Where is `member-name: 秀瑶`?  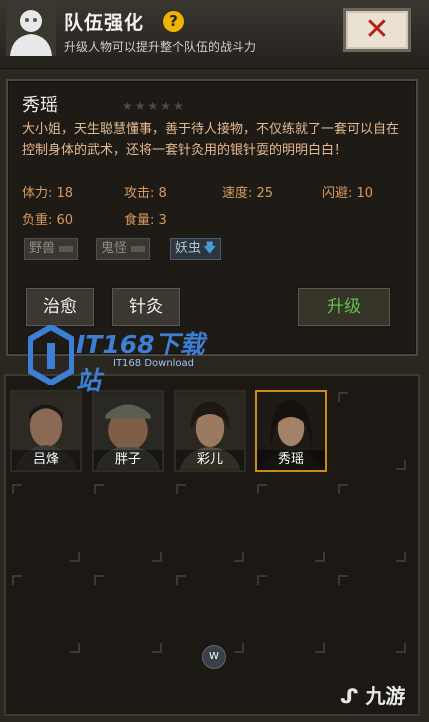 member-name: 秀瑶 is located at coordinates (291, 460).